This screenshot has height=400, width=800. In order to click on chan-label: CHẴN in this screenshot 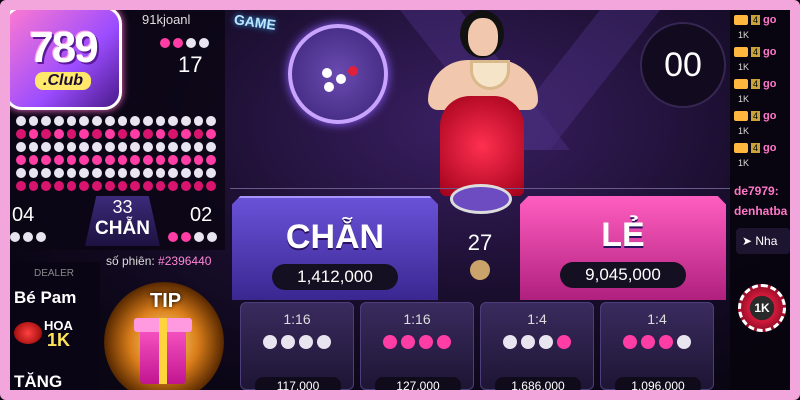, I will do `click(335, 237)`.